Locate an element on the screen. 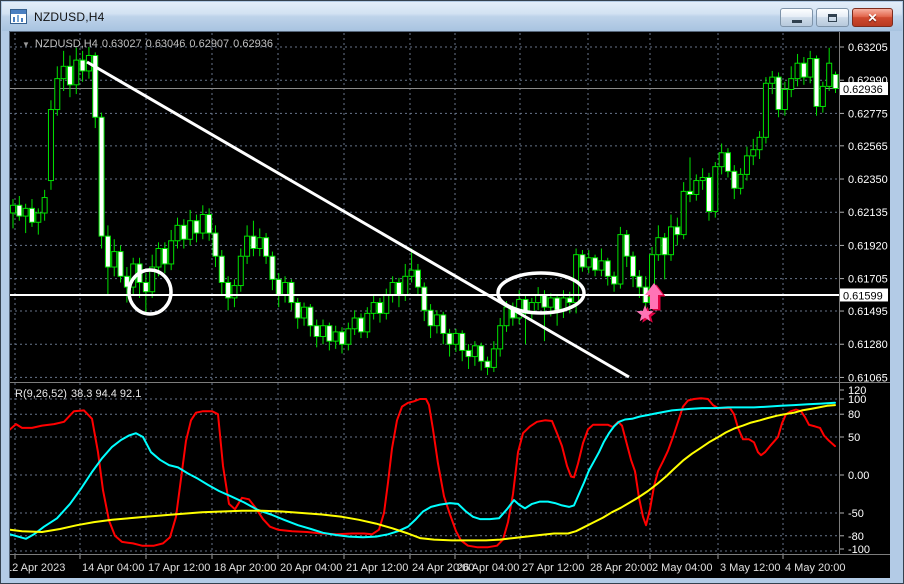  quote-close: 0.62936 is located at coordinates (253, 44).